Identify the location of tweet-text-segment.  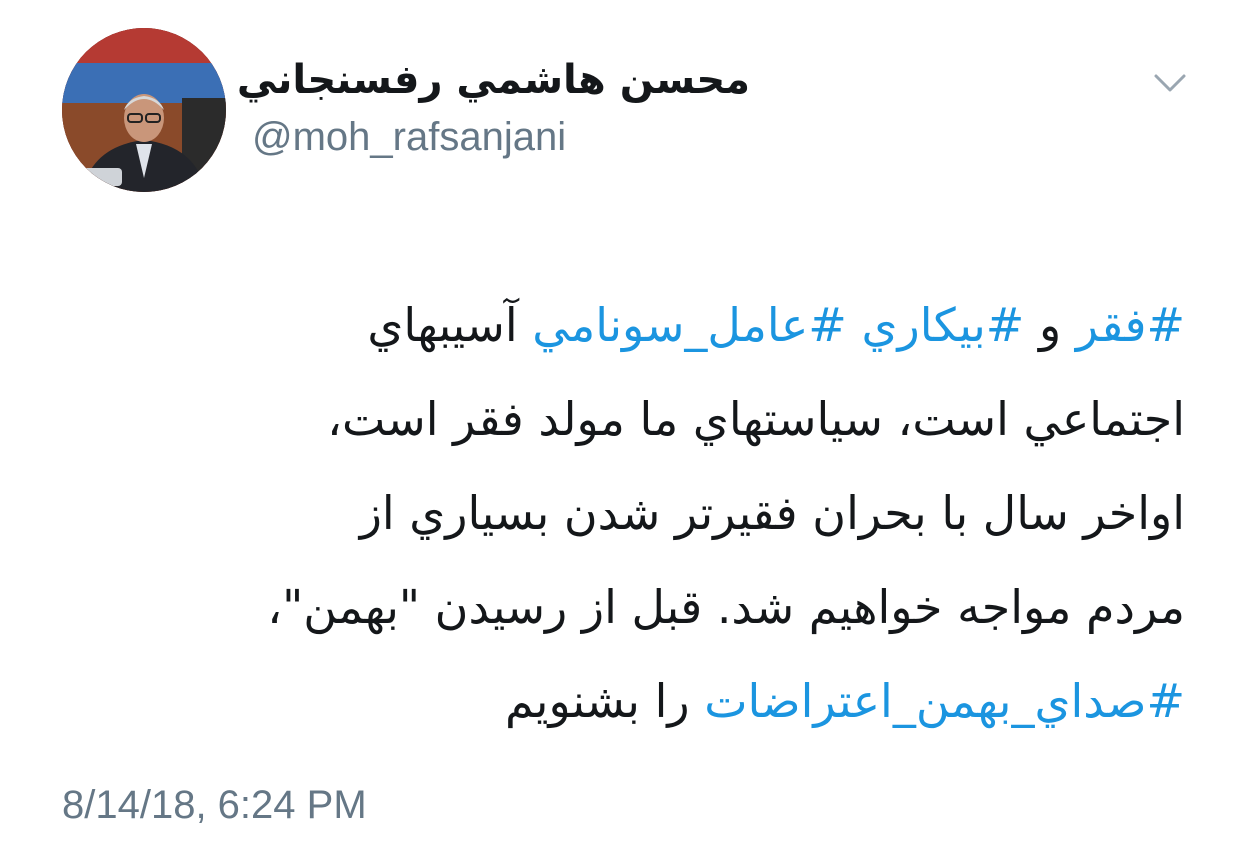
(854, 325).